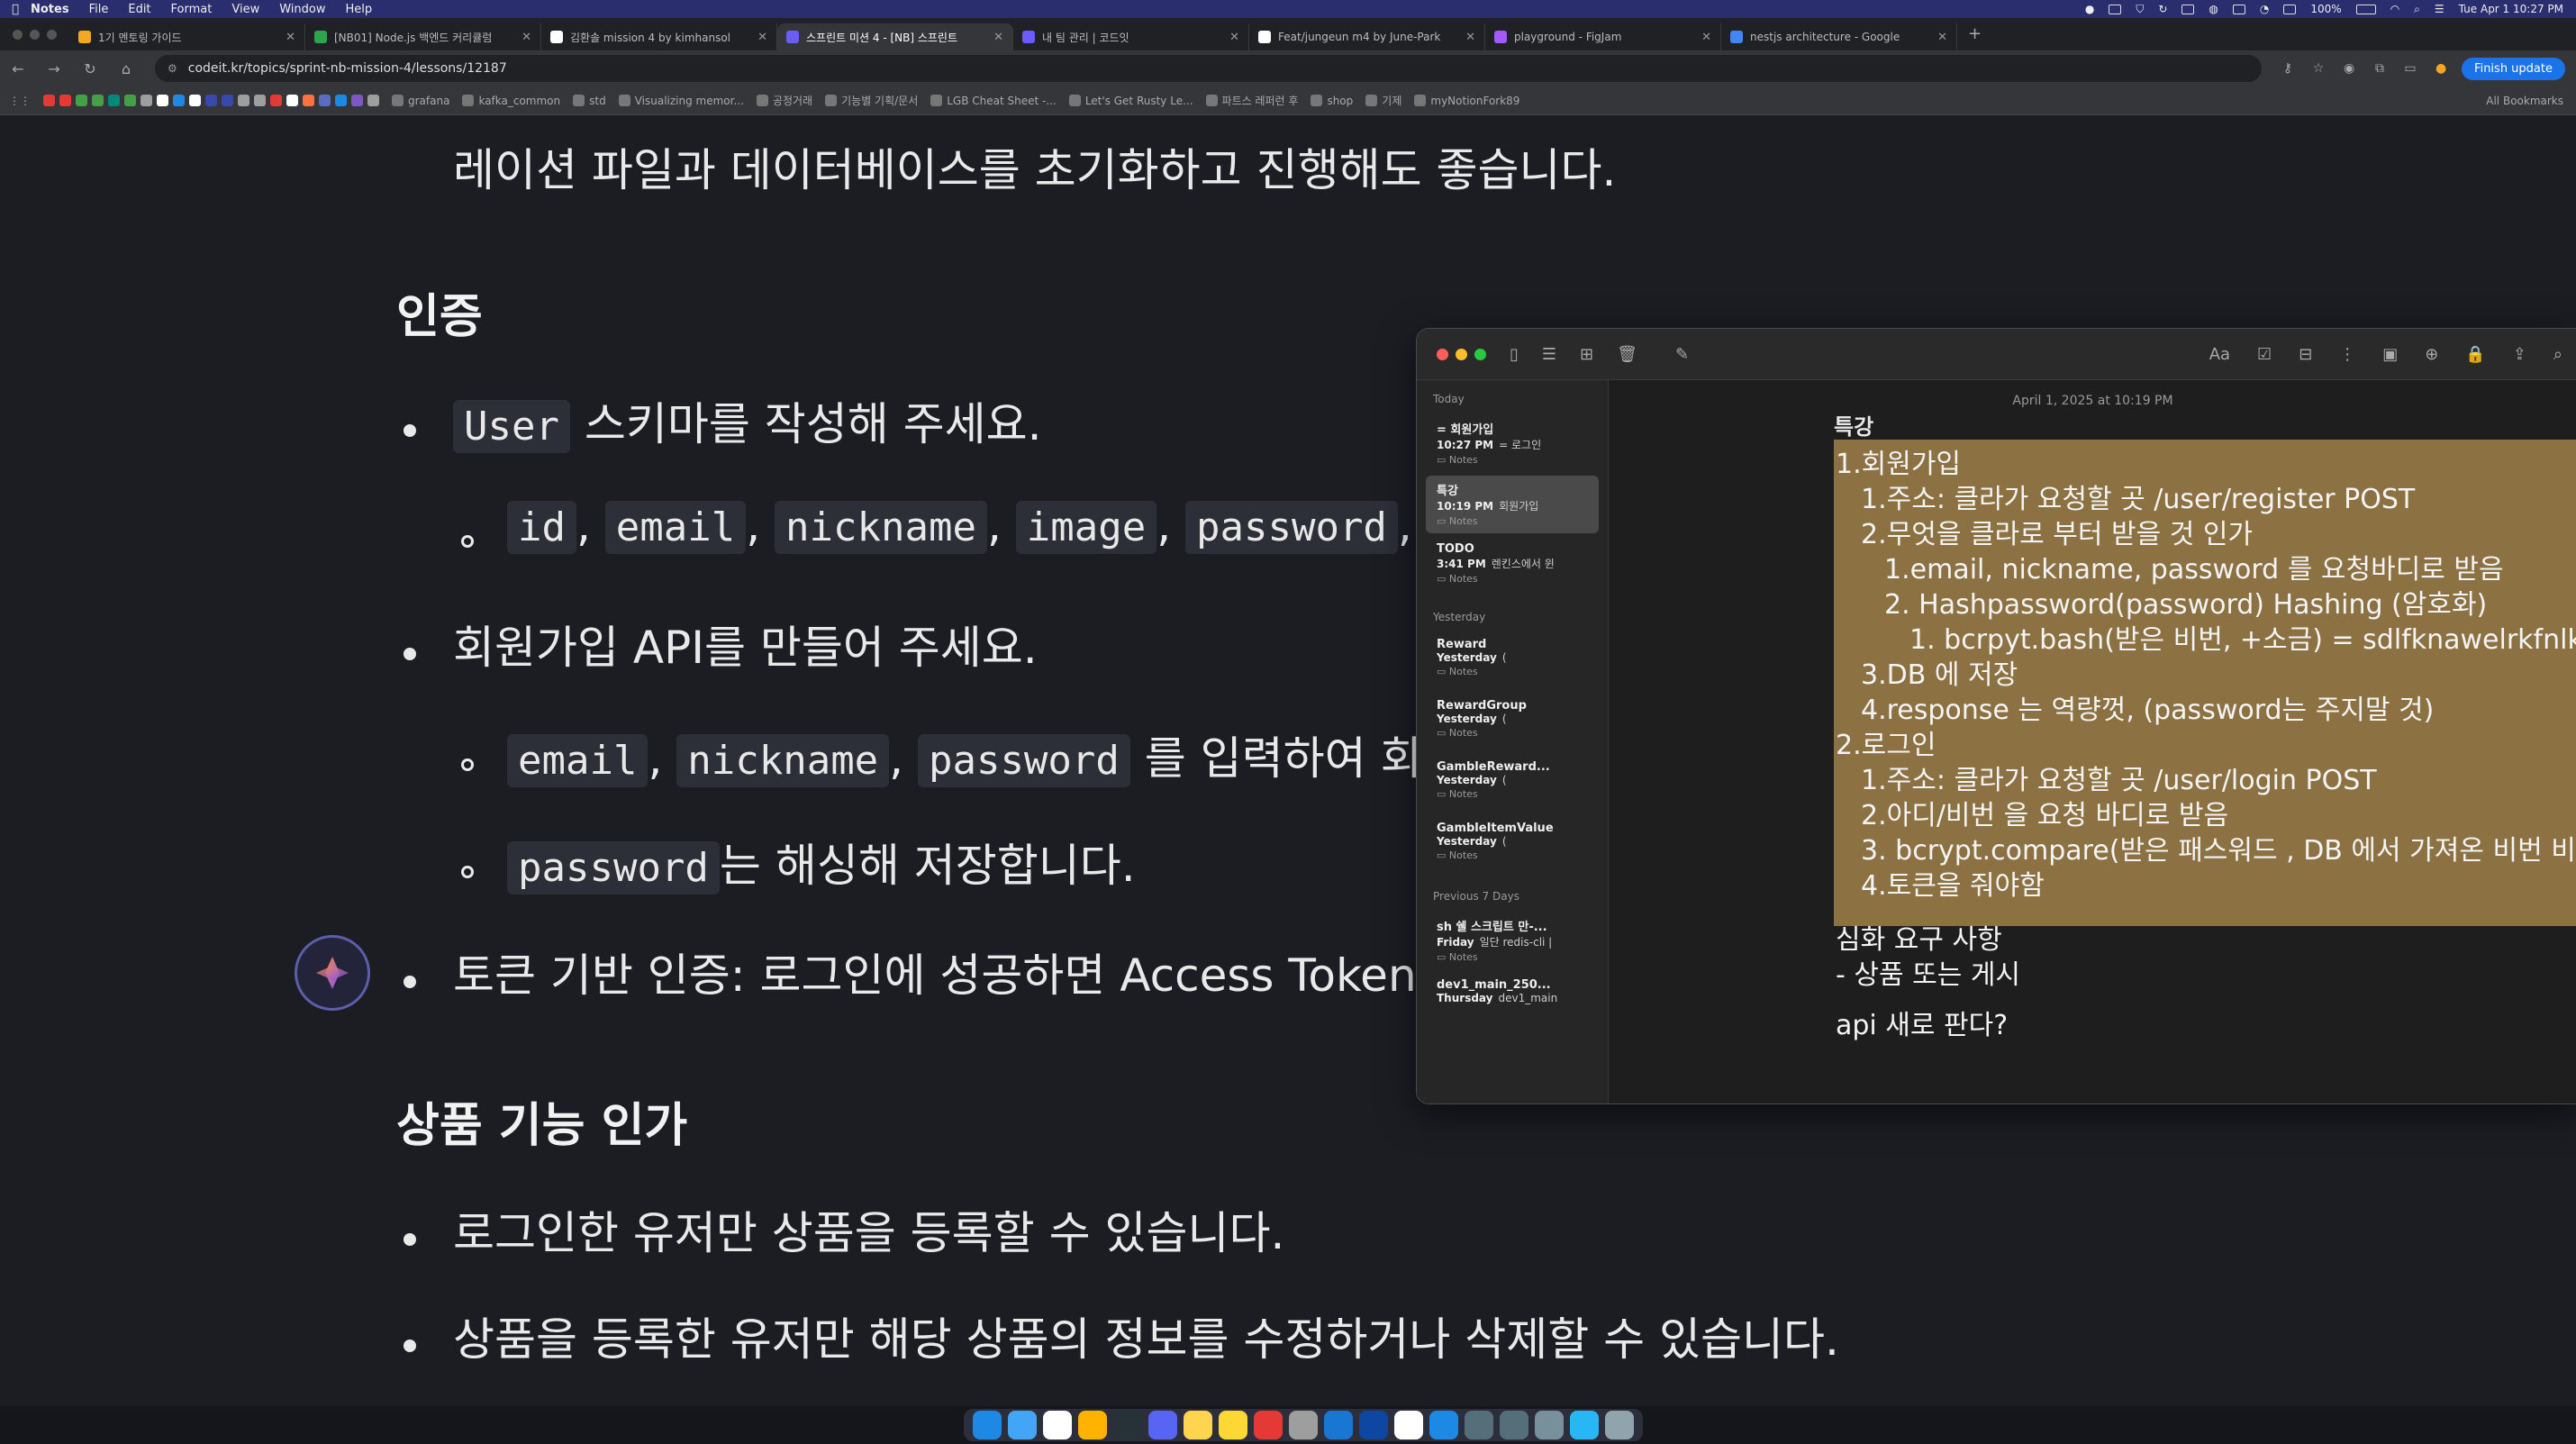 The width and height of the screenshot is (2576, 1444). I want to click on note-line: 심화 요구 사항, so click(1919, 937).